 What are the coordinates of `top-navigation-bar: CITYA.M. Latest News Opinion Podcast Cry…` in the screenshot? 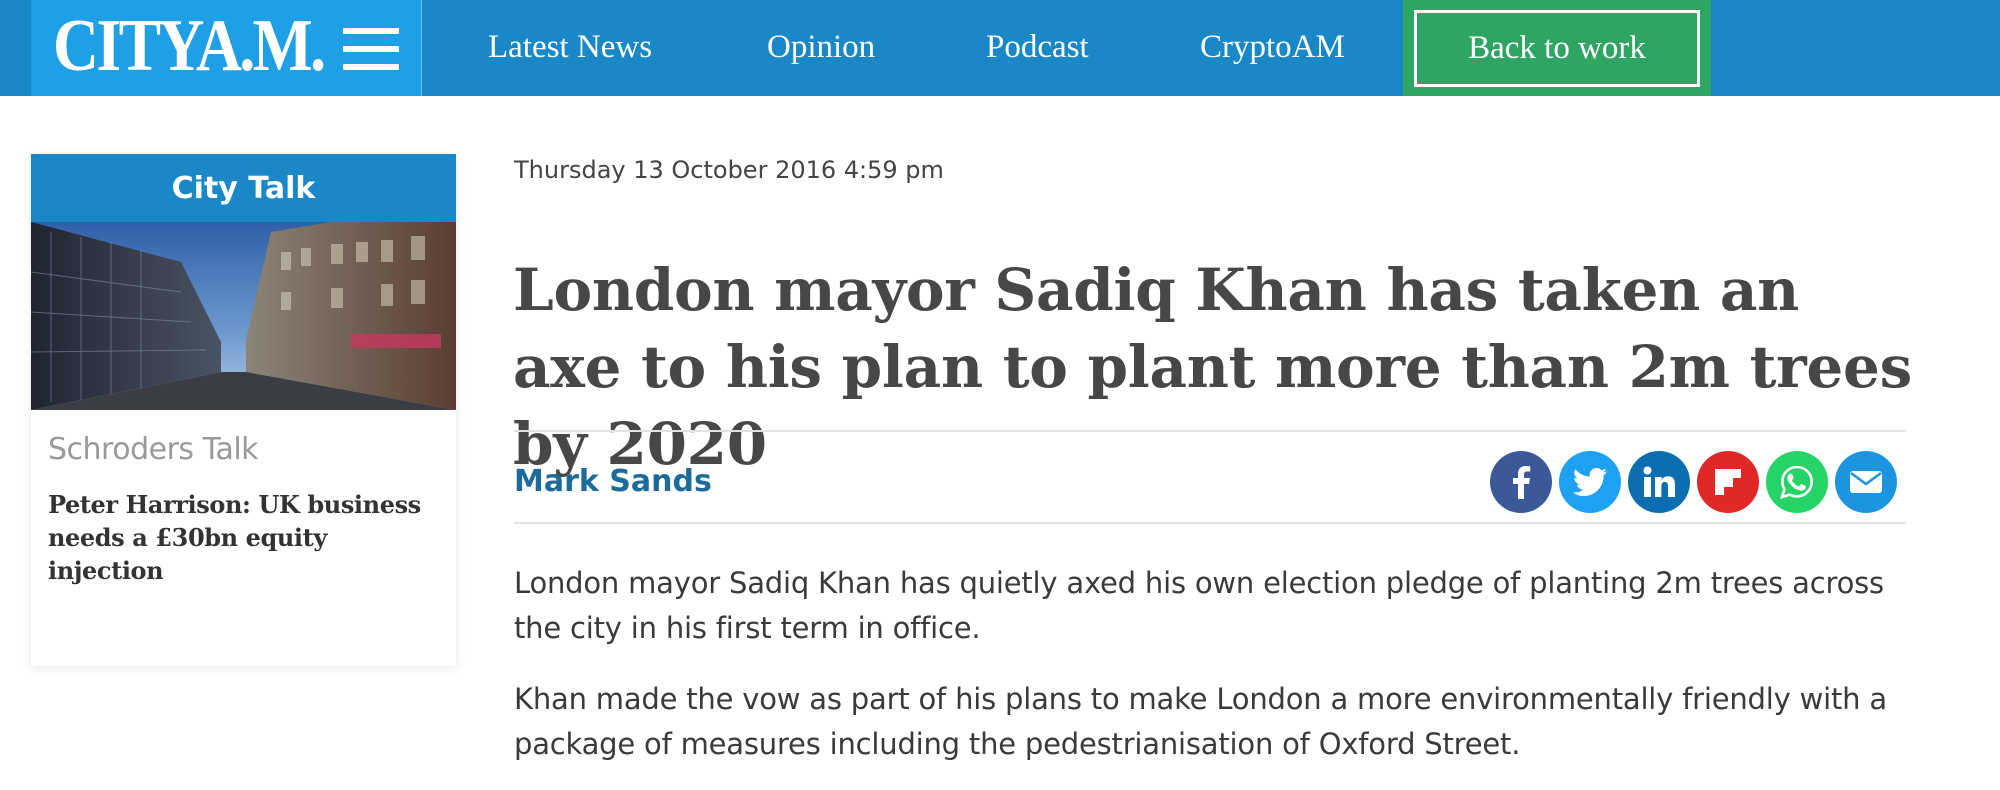 It's located at (1000, 48).